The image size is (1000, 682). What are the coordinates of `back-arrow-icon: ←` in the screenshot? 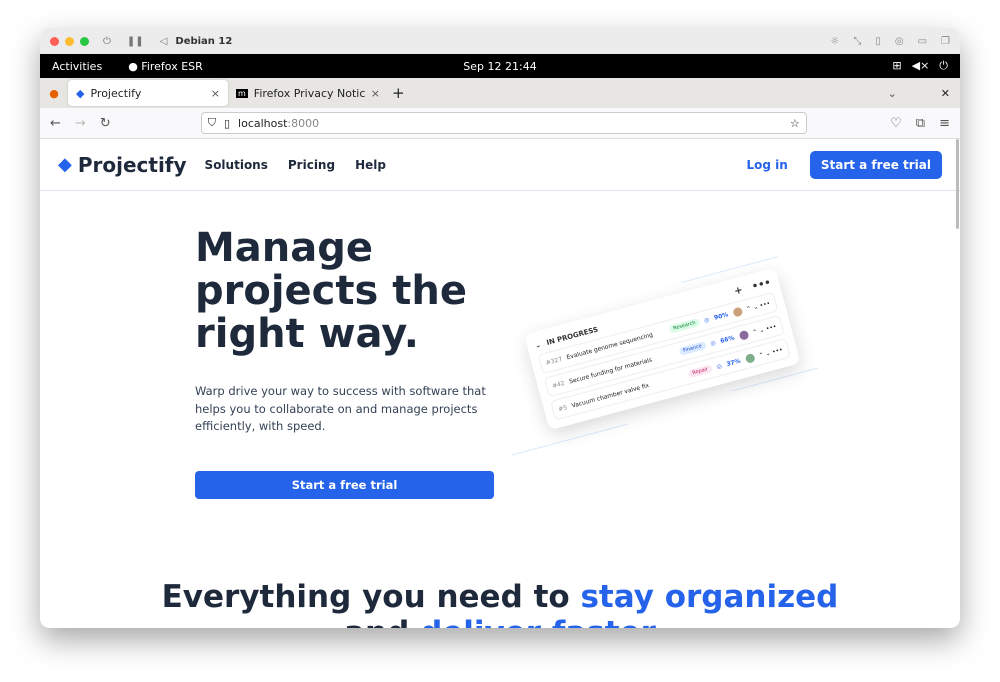 It's located at (55, 123).